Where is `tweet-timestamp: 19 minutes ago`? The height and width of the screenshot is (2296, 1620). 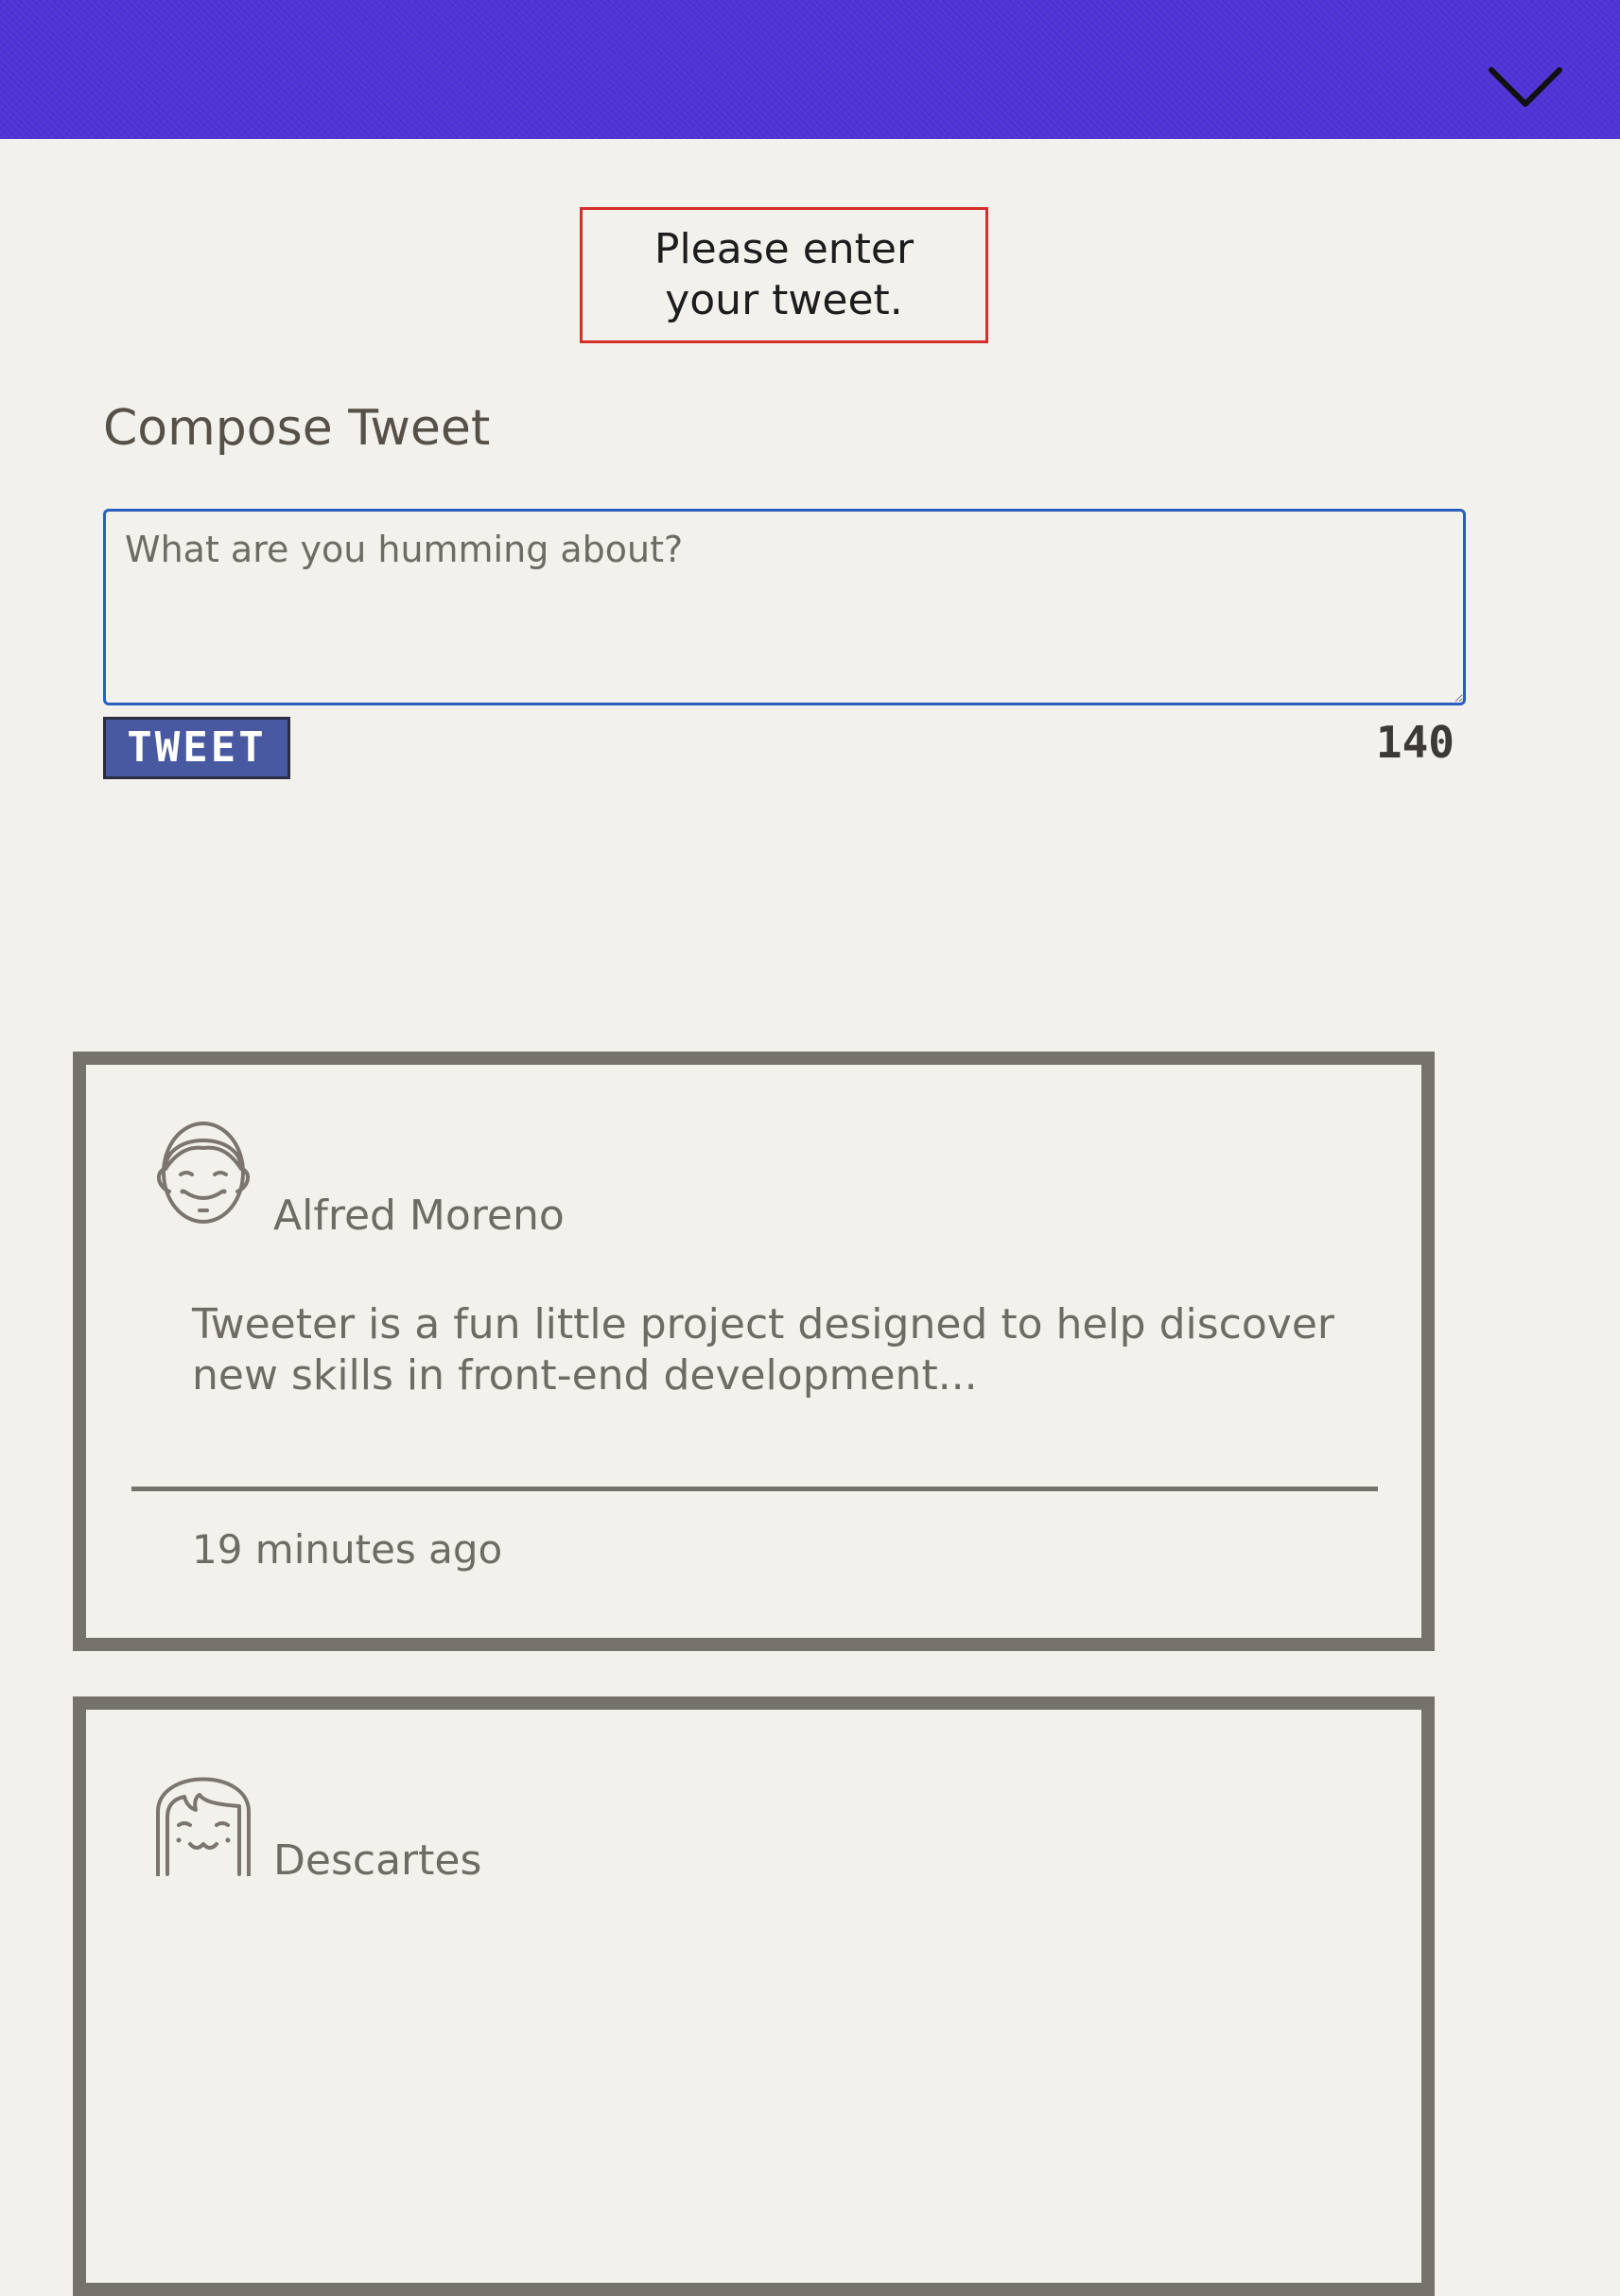
tweet-timestamp: 19 minutes ago is located at coordinates (347, 1550).